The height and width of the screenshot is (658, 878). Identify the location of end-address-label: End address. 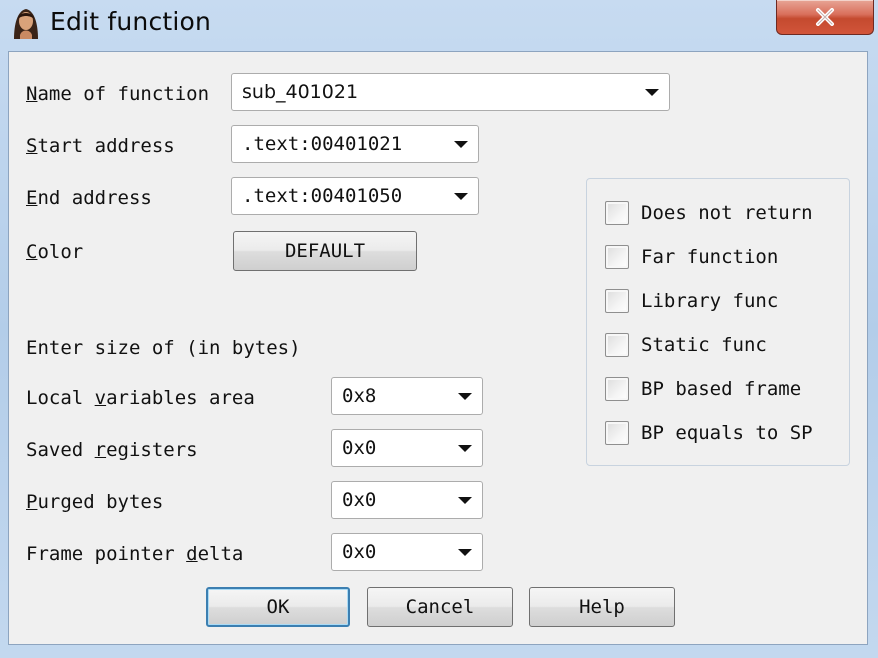
(89, 198).